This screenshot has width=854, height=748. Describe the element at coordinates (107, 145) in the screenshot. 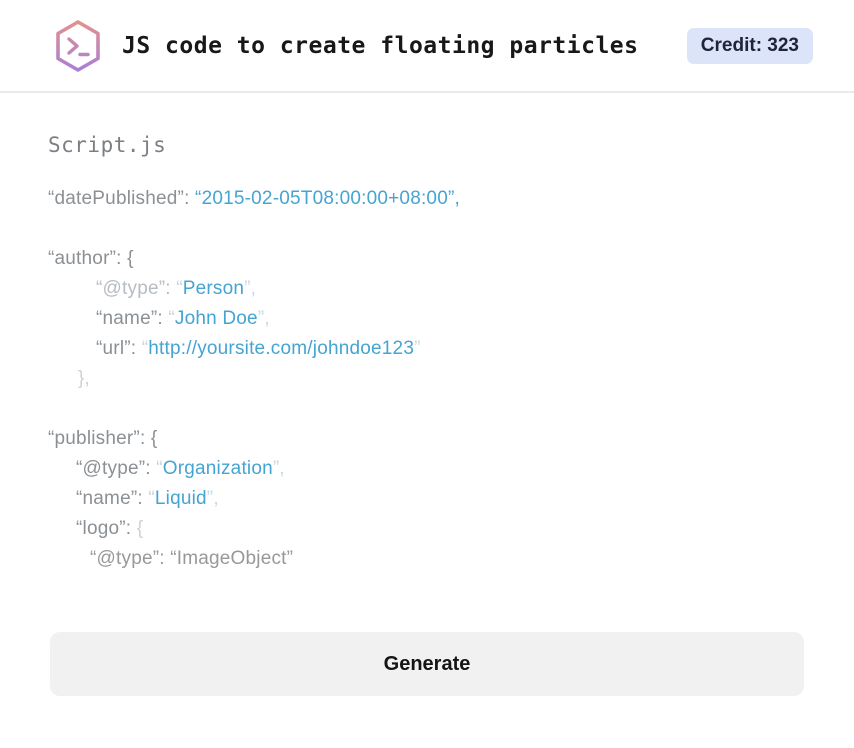

I see `filename-label: Script.js` at that location.